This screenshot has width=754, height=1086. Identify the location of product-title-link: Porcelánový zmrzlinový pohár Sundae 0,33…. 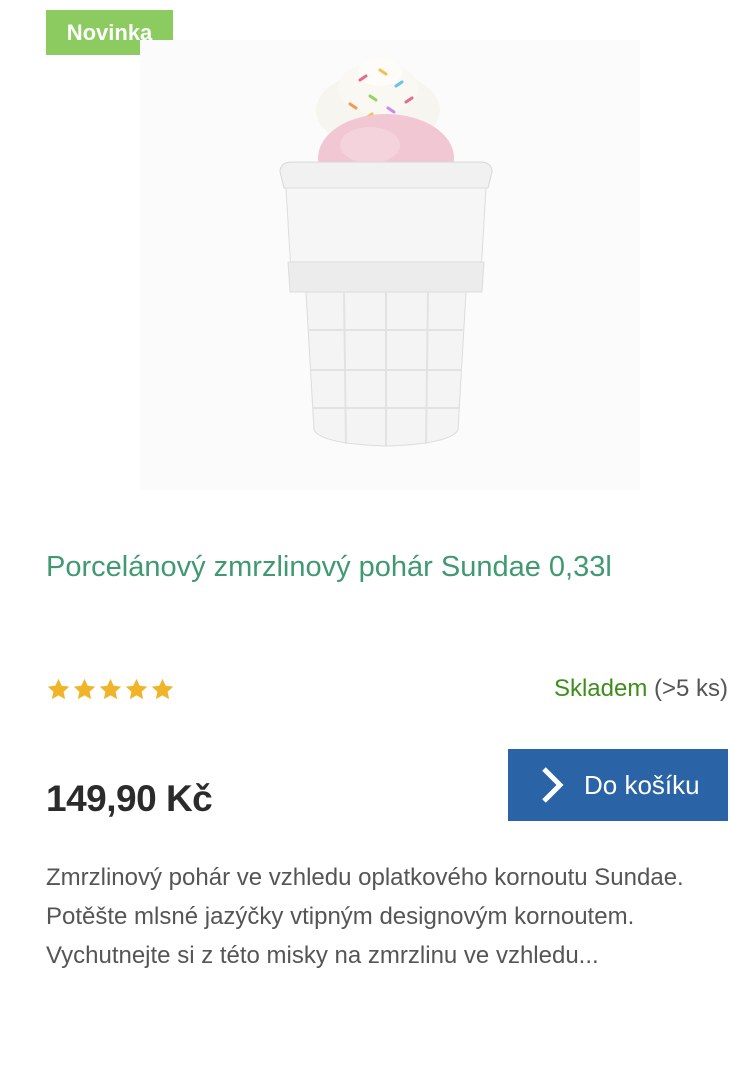
(391, 567).